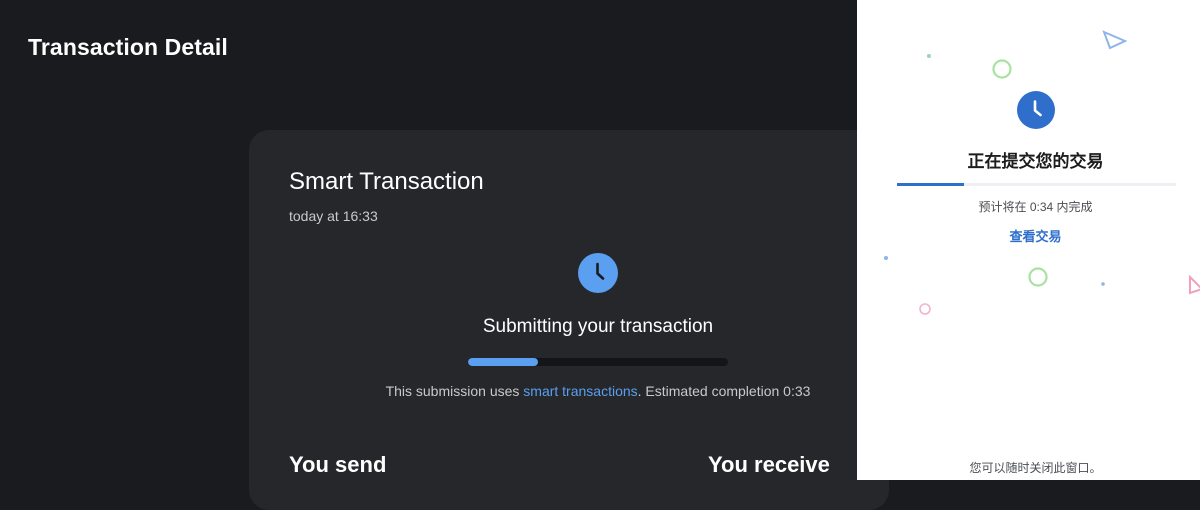 This screenshot has height=510, width=1200. Describe the element at coordinates (598, 326) in the screenshot. I see `submission-status: Submitting your transaction` at that location.